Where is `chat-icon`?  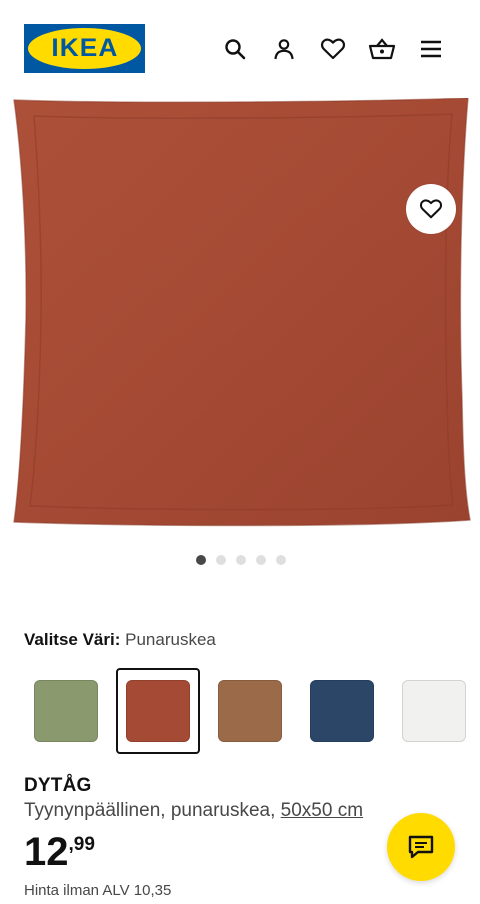
chat-icon is located at coordinates (421, 847).